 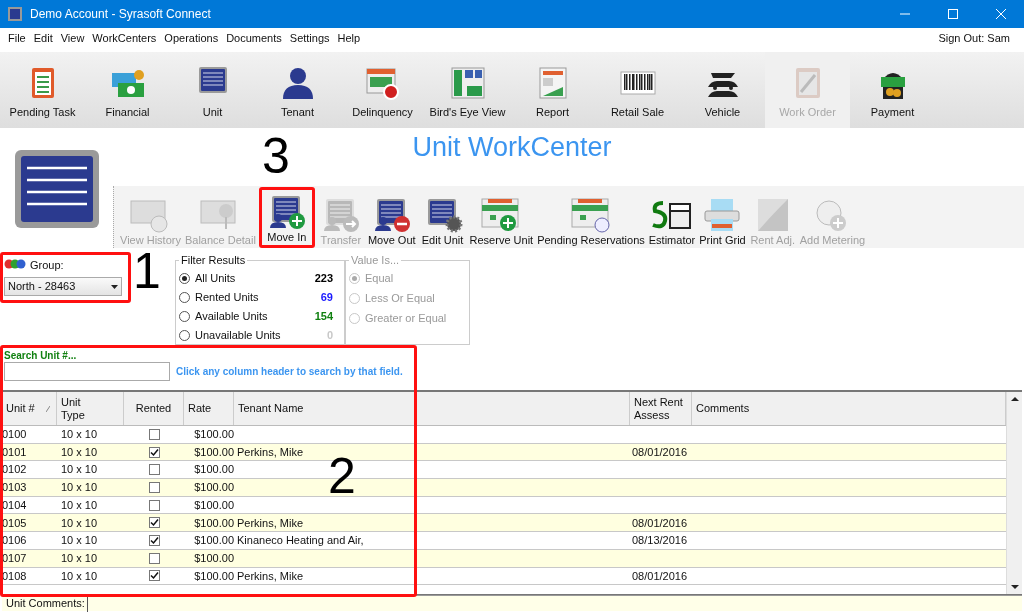 What do you see at coordinates (90, 408) in the screenshot?
I see `column-header: Unit Type` at bounding box center [90, 408].